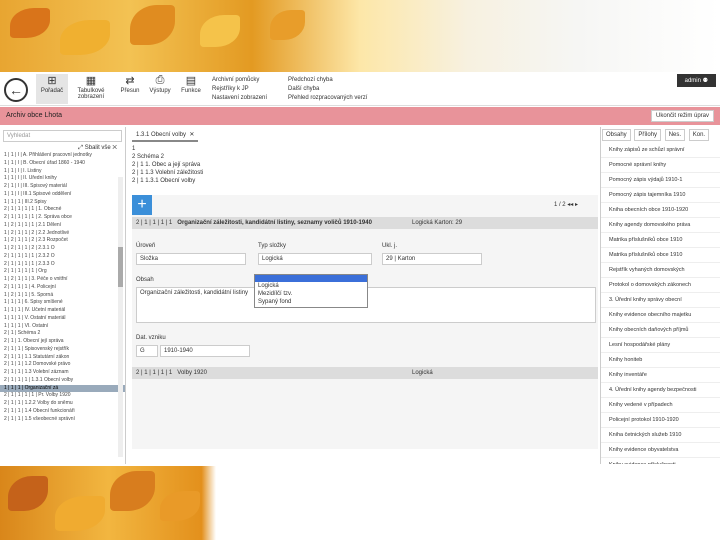 The width and height of the screenshot is (720, 540). I want to click on tree-search-input: Vyhledat, so click(62, 136).